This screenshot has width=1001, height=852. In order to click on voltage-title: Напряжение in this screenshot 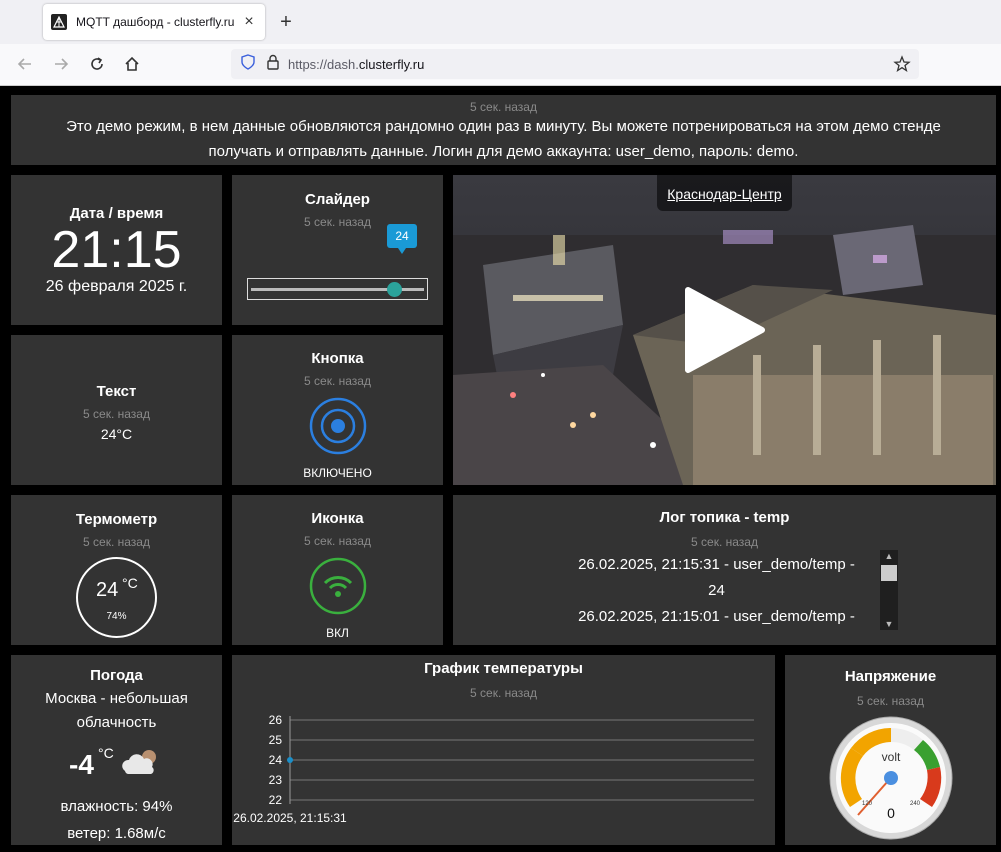, I will do `click(890, 676)`.